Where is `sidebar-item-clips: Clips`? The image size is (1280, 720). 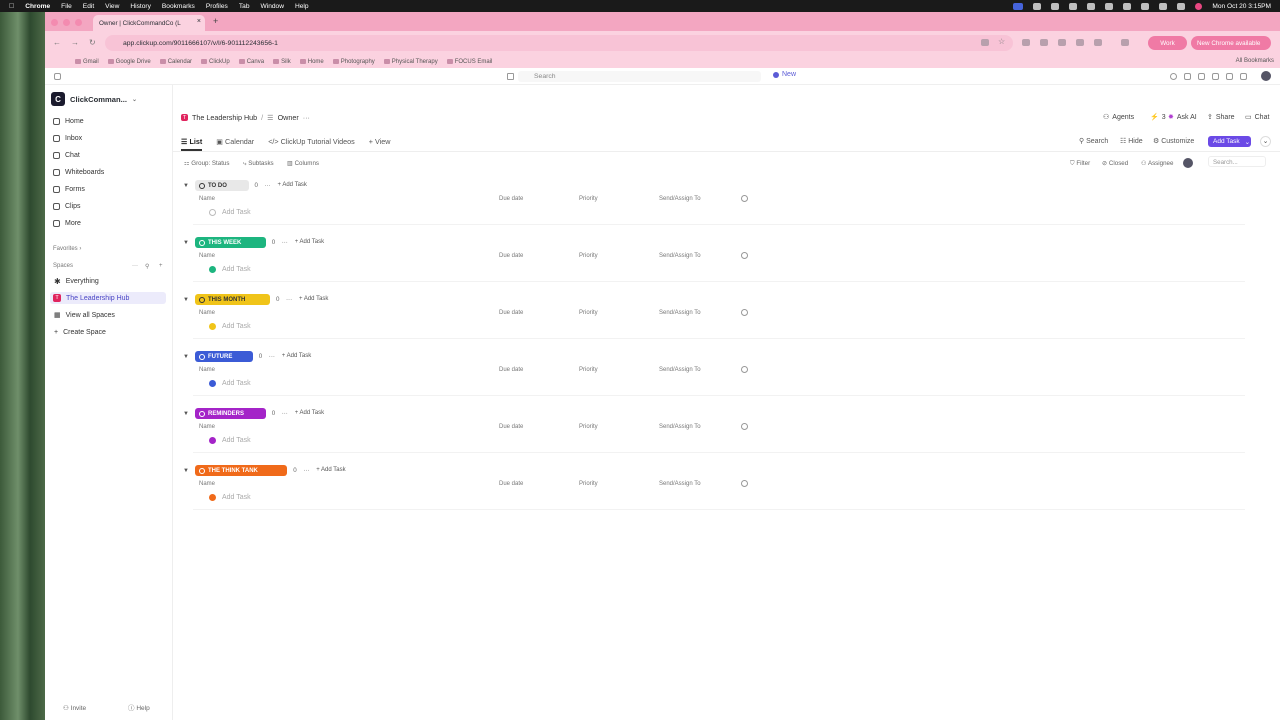 sidebar-item-clips: Clips is located at coordinates (67, 206).